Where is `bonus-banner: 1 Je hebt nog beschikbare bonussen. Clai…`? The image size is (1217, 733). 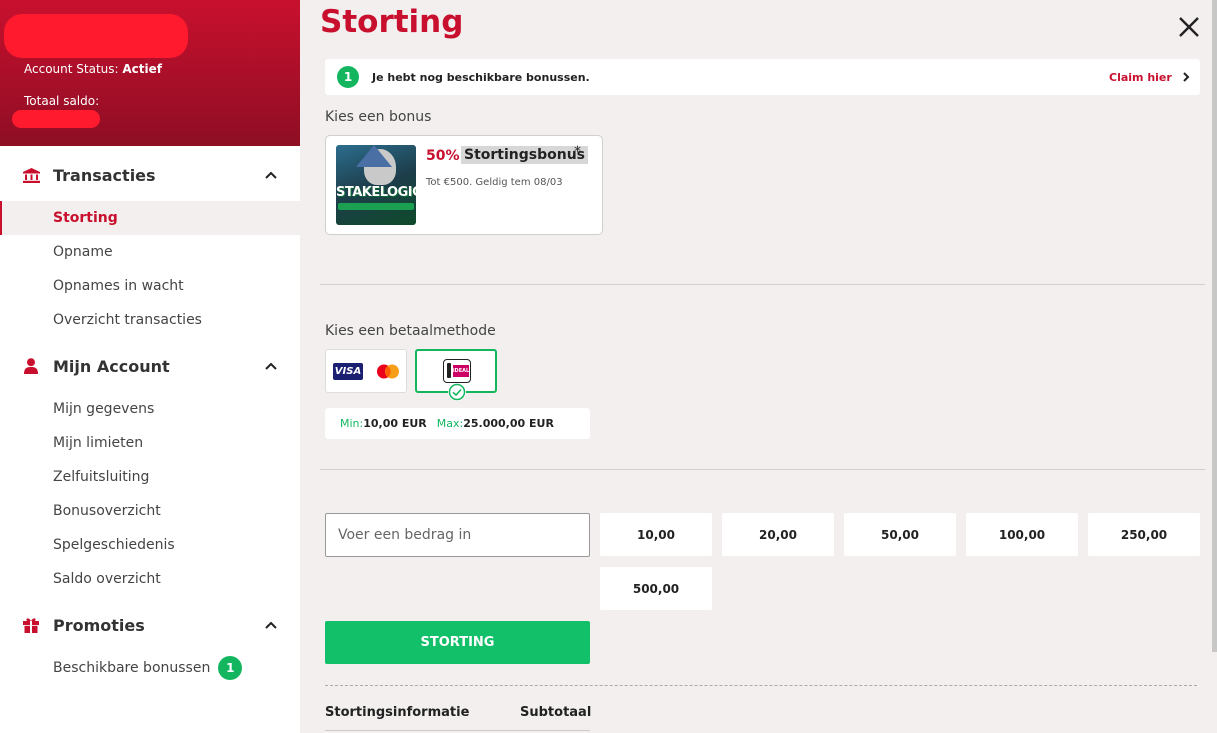 bonus-banner: 1 Je hebt nog beschikbare bonussen. Clai… is located at coordinates (762, 77).